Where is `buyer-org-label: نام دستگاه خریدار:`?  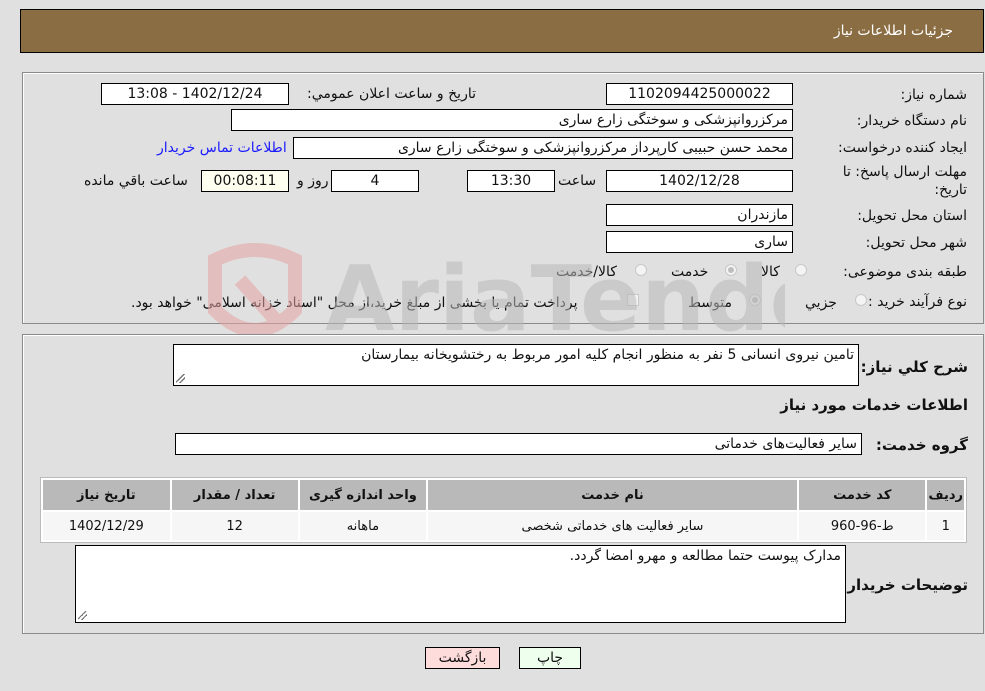
buyer-org-label: نام دستگاه خریدار: is located at coordinates (911, 121).